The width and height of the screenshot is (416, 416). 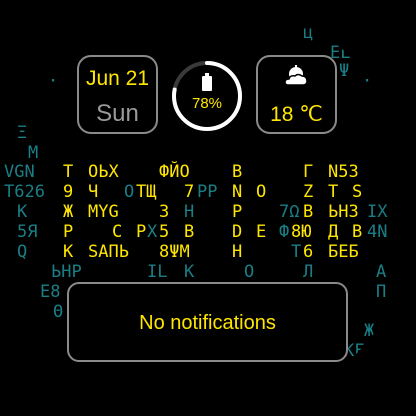 What do you see at coordinates (117, 78) in the screenshot?
I see `date-label: Jun 21` at bounding box center [117, 78].